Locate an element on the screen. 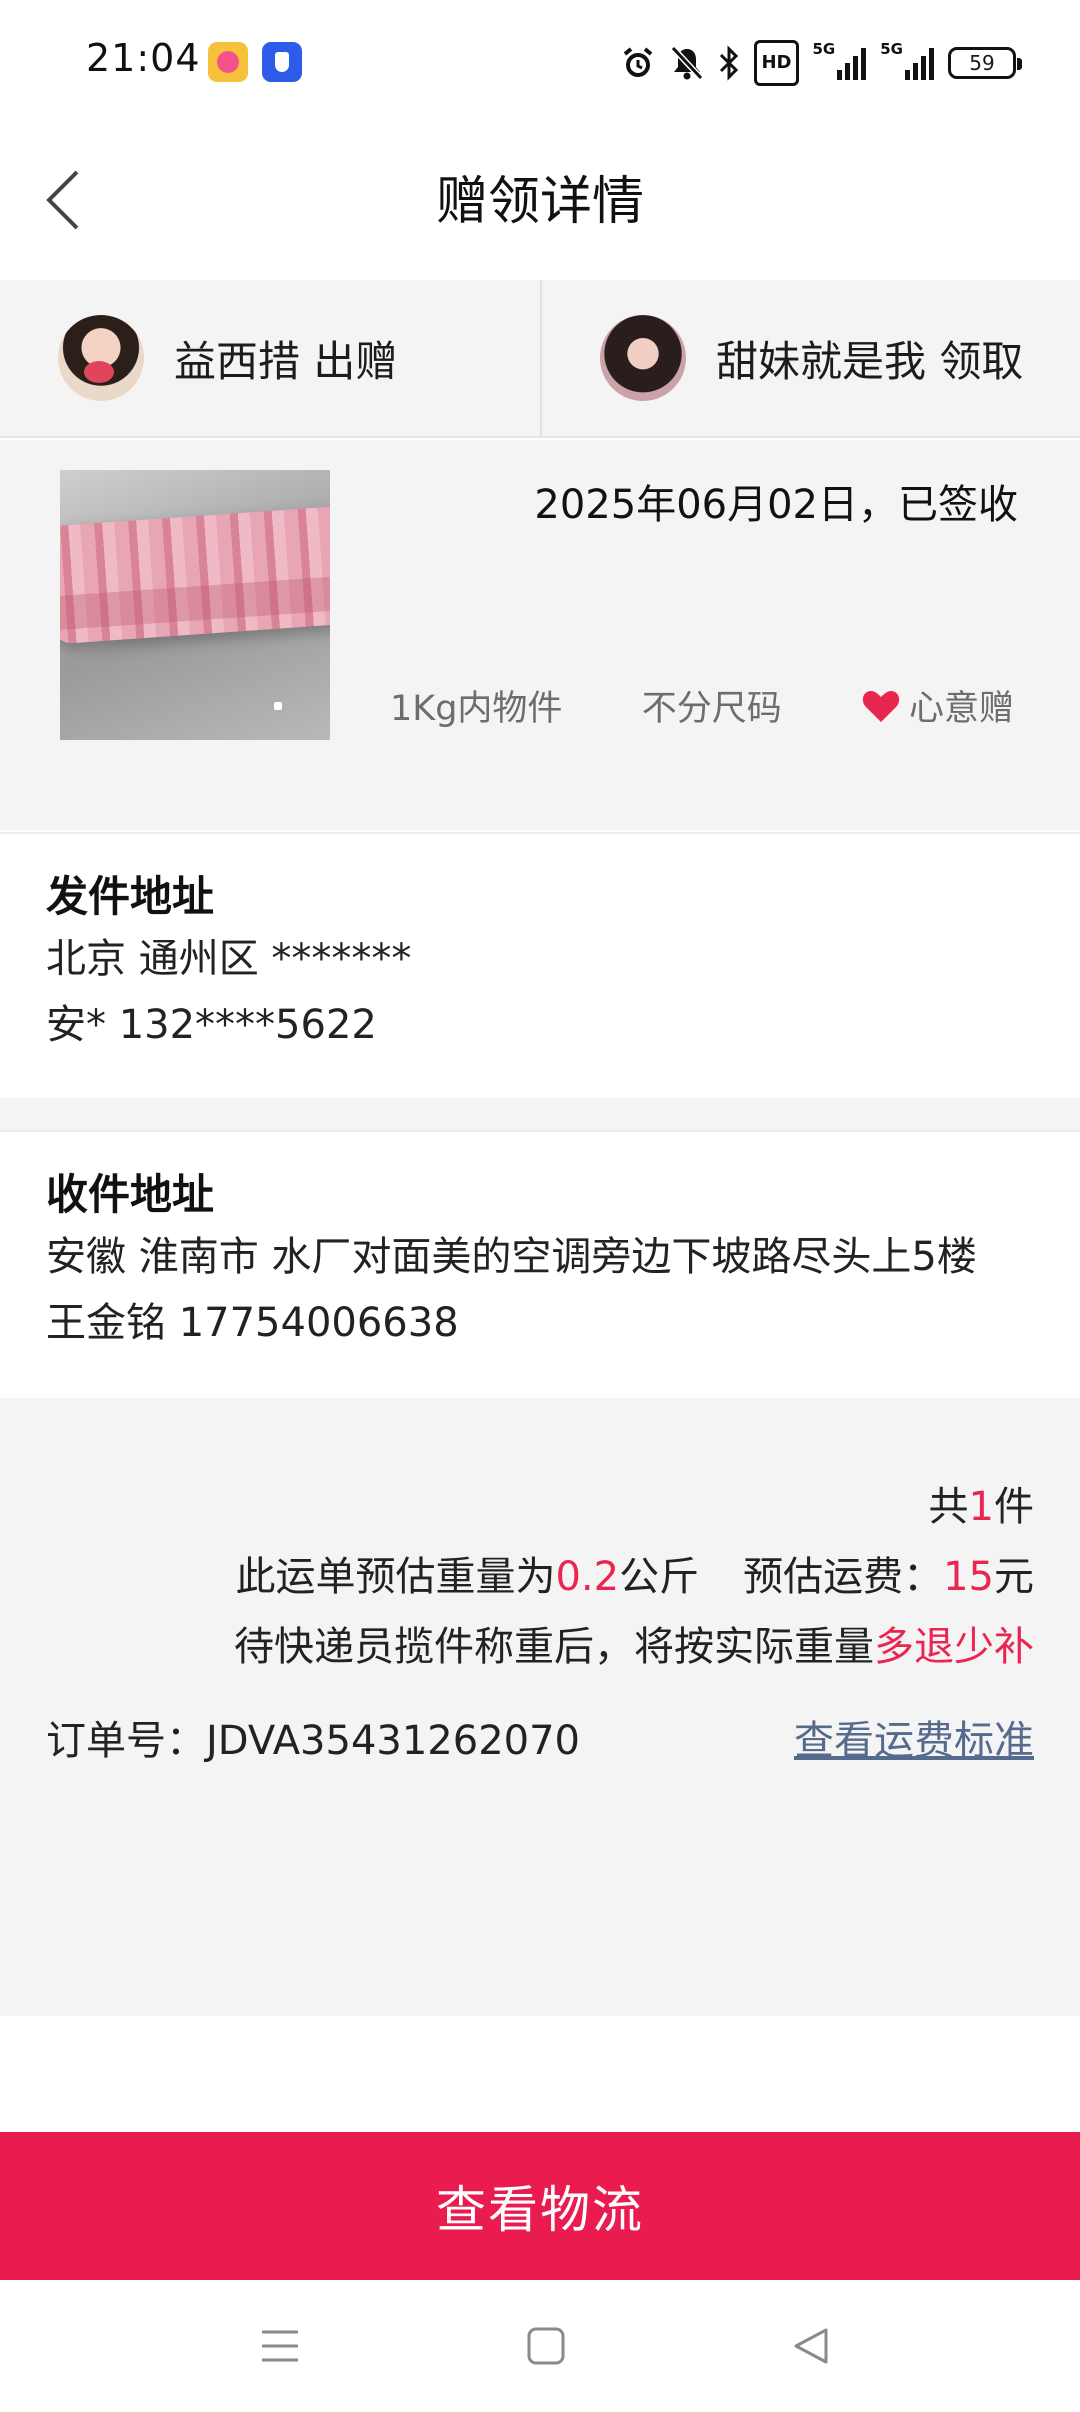 This screenshot has width=1080, height=2412. battery-level: 59 is located at coordinates (982, 63).